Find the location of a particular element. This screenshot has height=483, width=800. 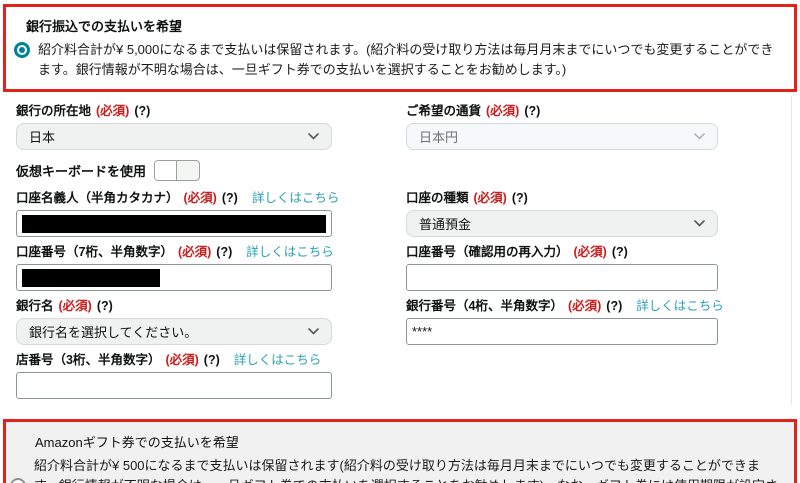

branch-number-label-row: 店番号（3桁、半角数字） (必須) (?) 詳しくはこちら is located at coordinates (174, 360).